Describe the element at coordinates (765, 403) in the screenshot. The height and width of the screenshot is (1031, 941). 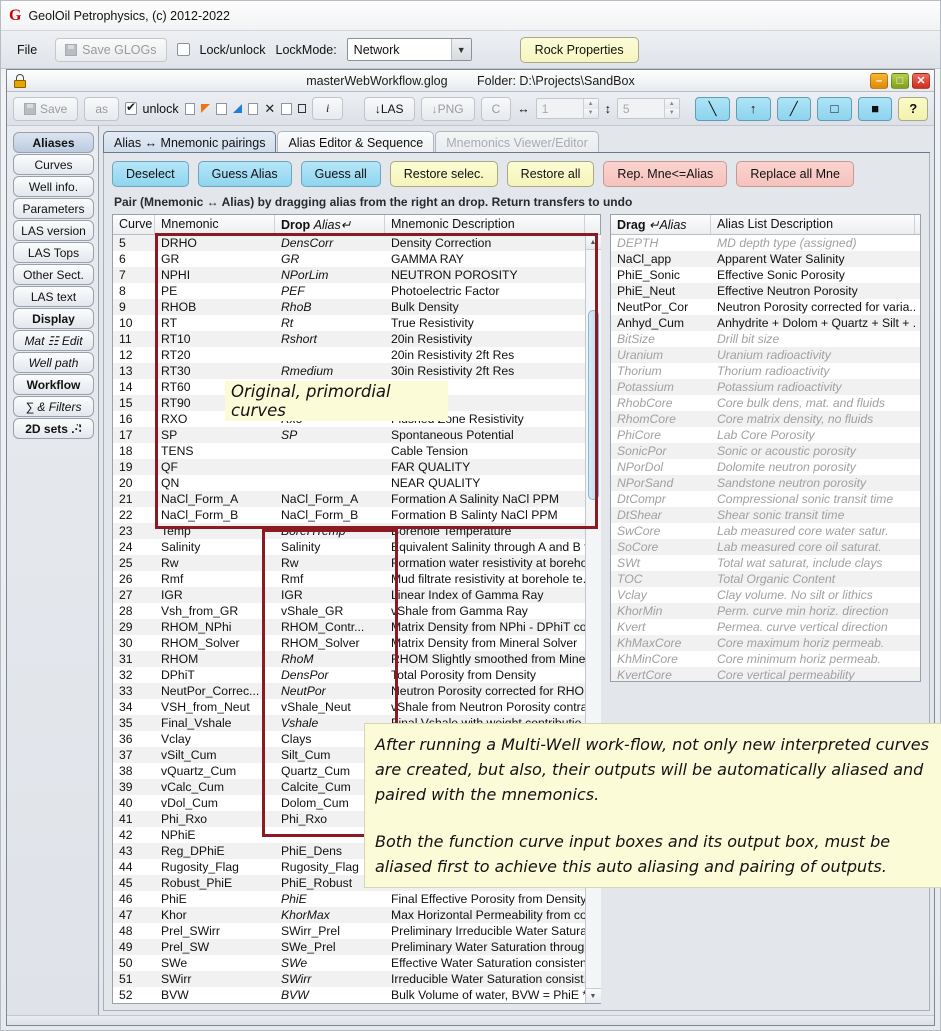
I see `list-item: RhobCore Core bulk dens, mat. and fluids` at that location.